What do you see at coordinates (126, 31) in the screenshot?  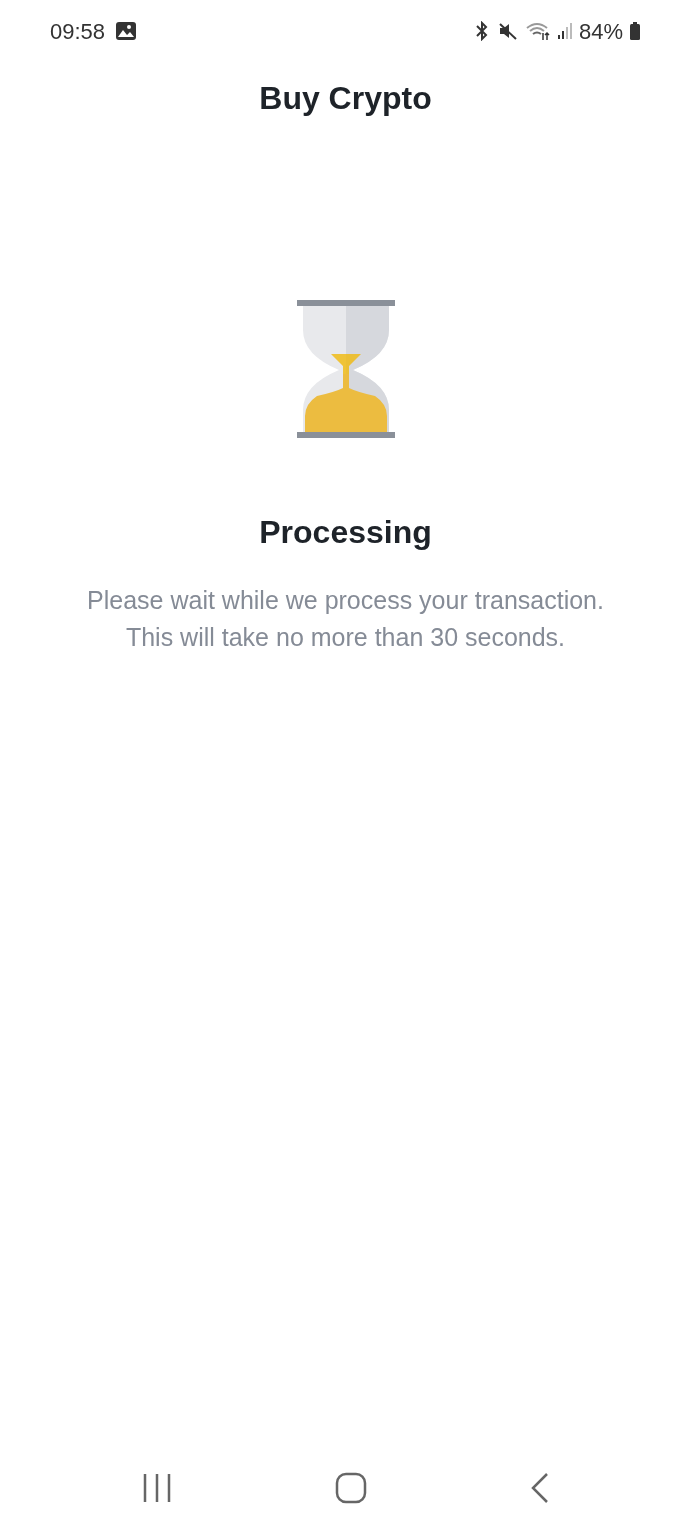 I see `gallery-icon` at bounding box center [126, 31].